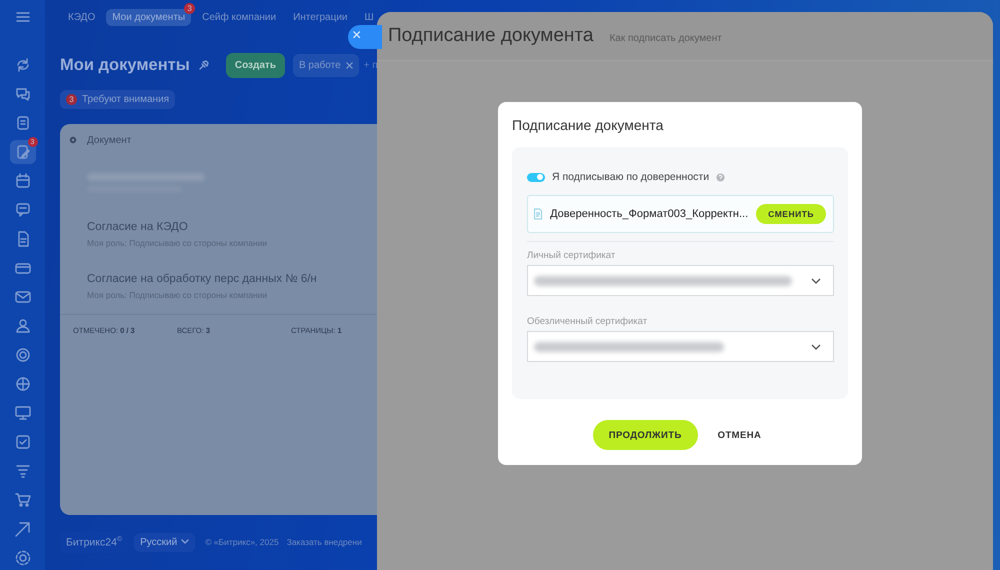 The width and height of the screenshot is (1000, 570). I want to click on toggle-switch, so click(536, 177).